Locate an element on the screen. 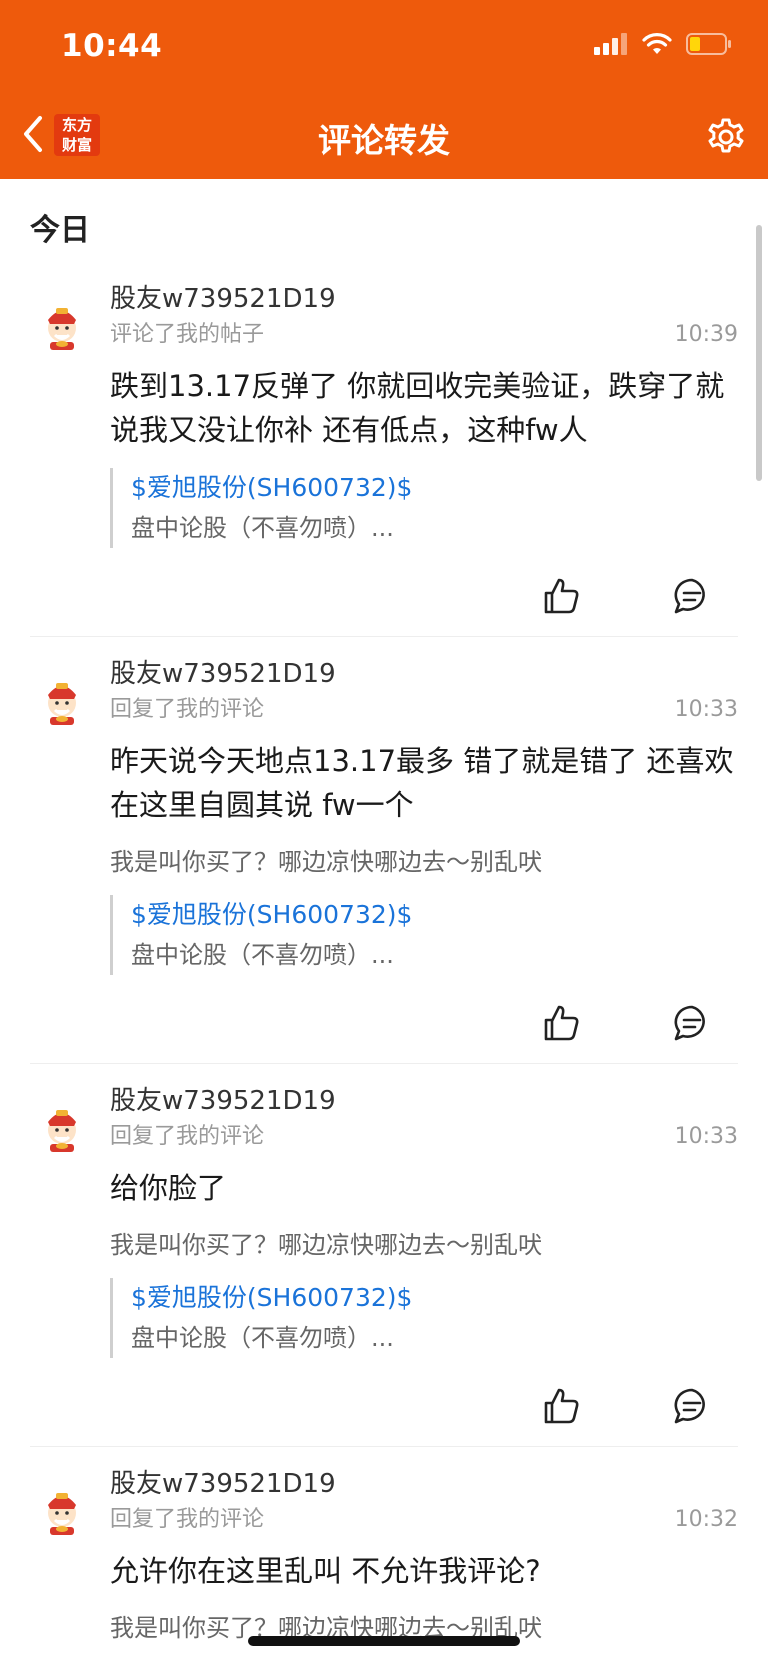  page-title: 评论转发 is located at coordinates (384, 140).